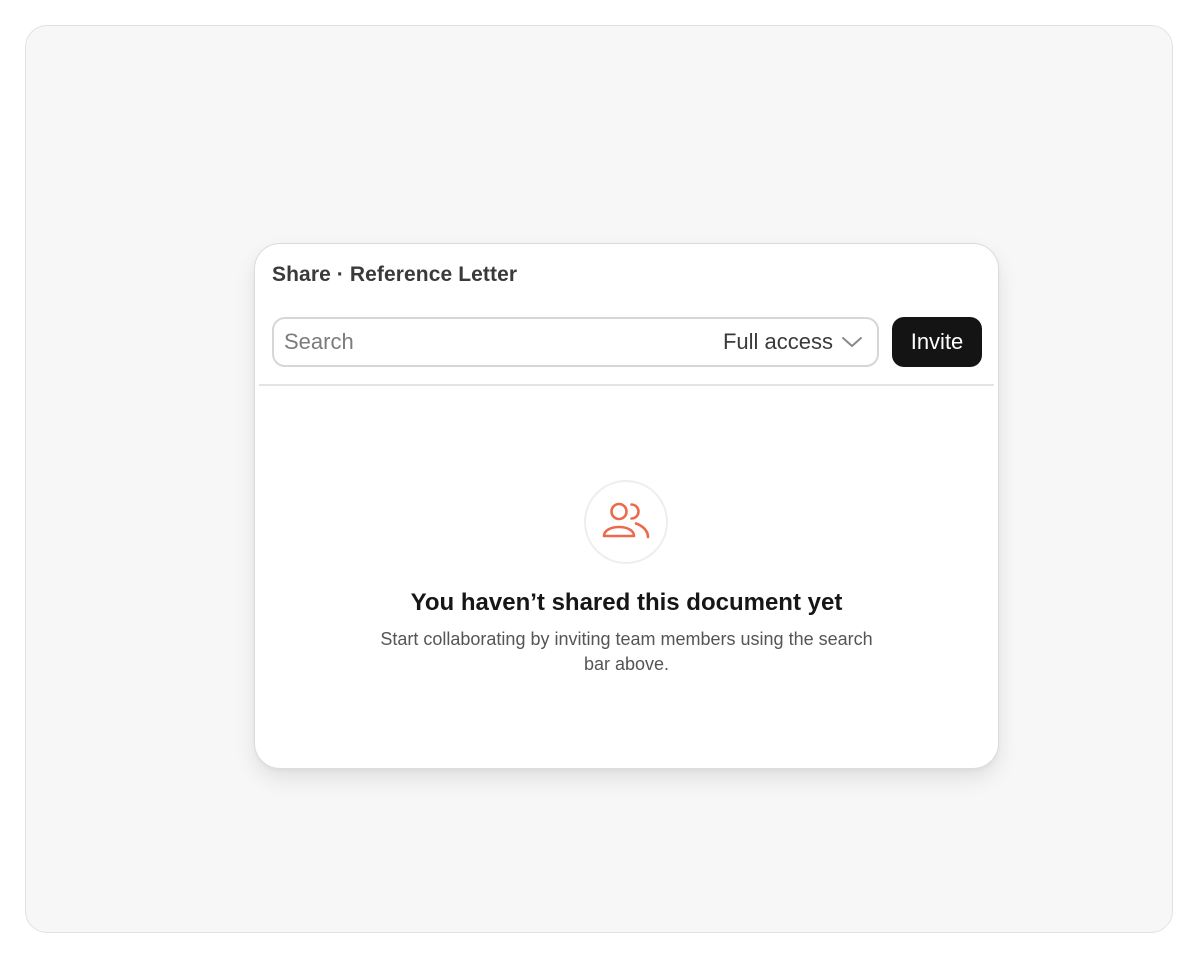 Image resolution: width=1200 pixels, height=960 pixels. Describe the element at coordinates (626, 602) in the screenshot. I see `empty-state-title: You haven’t shared this document yet` at that location.